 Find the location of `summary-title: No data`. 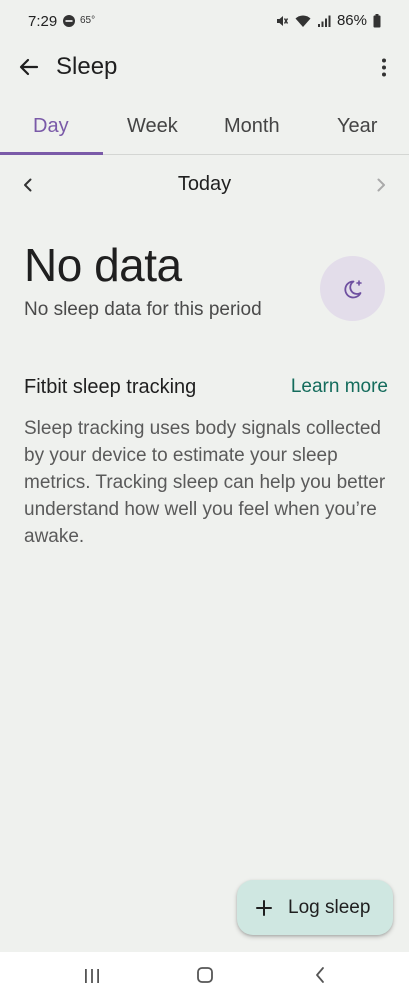

summary-title: No data is located at coordinates (103, 265).